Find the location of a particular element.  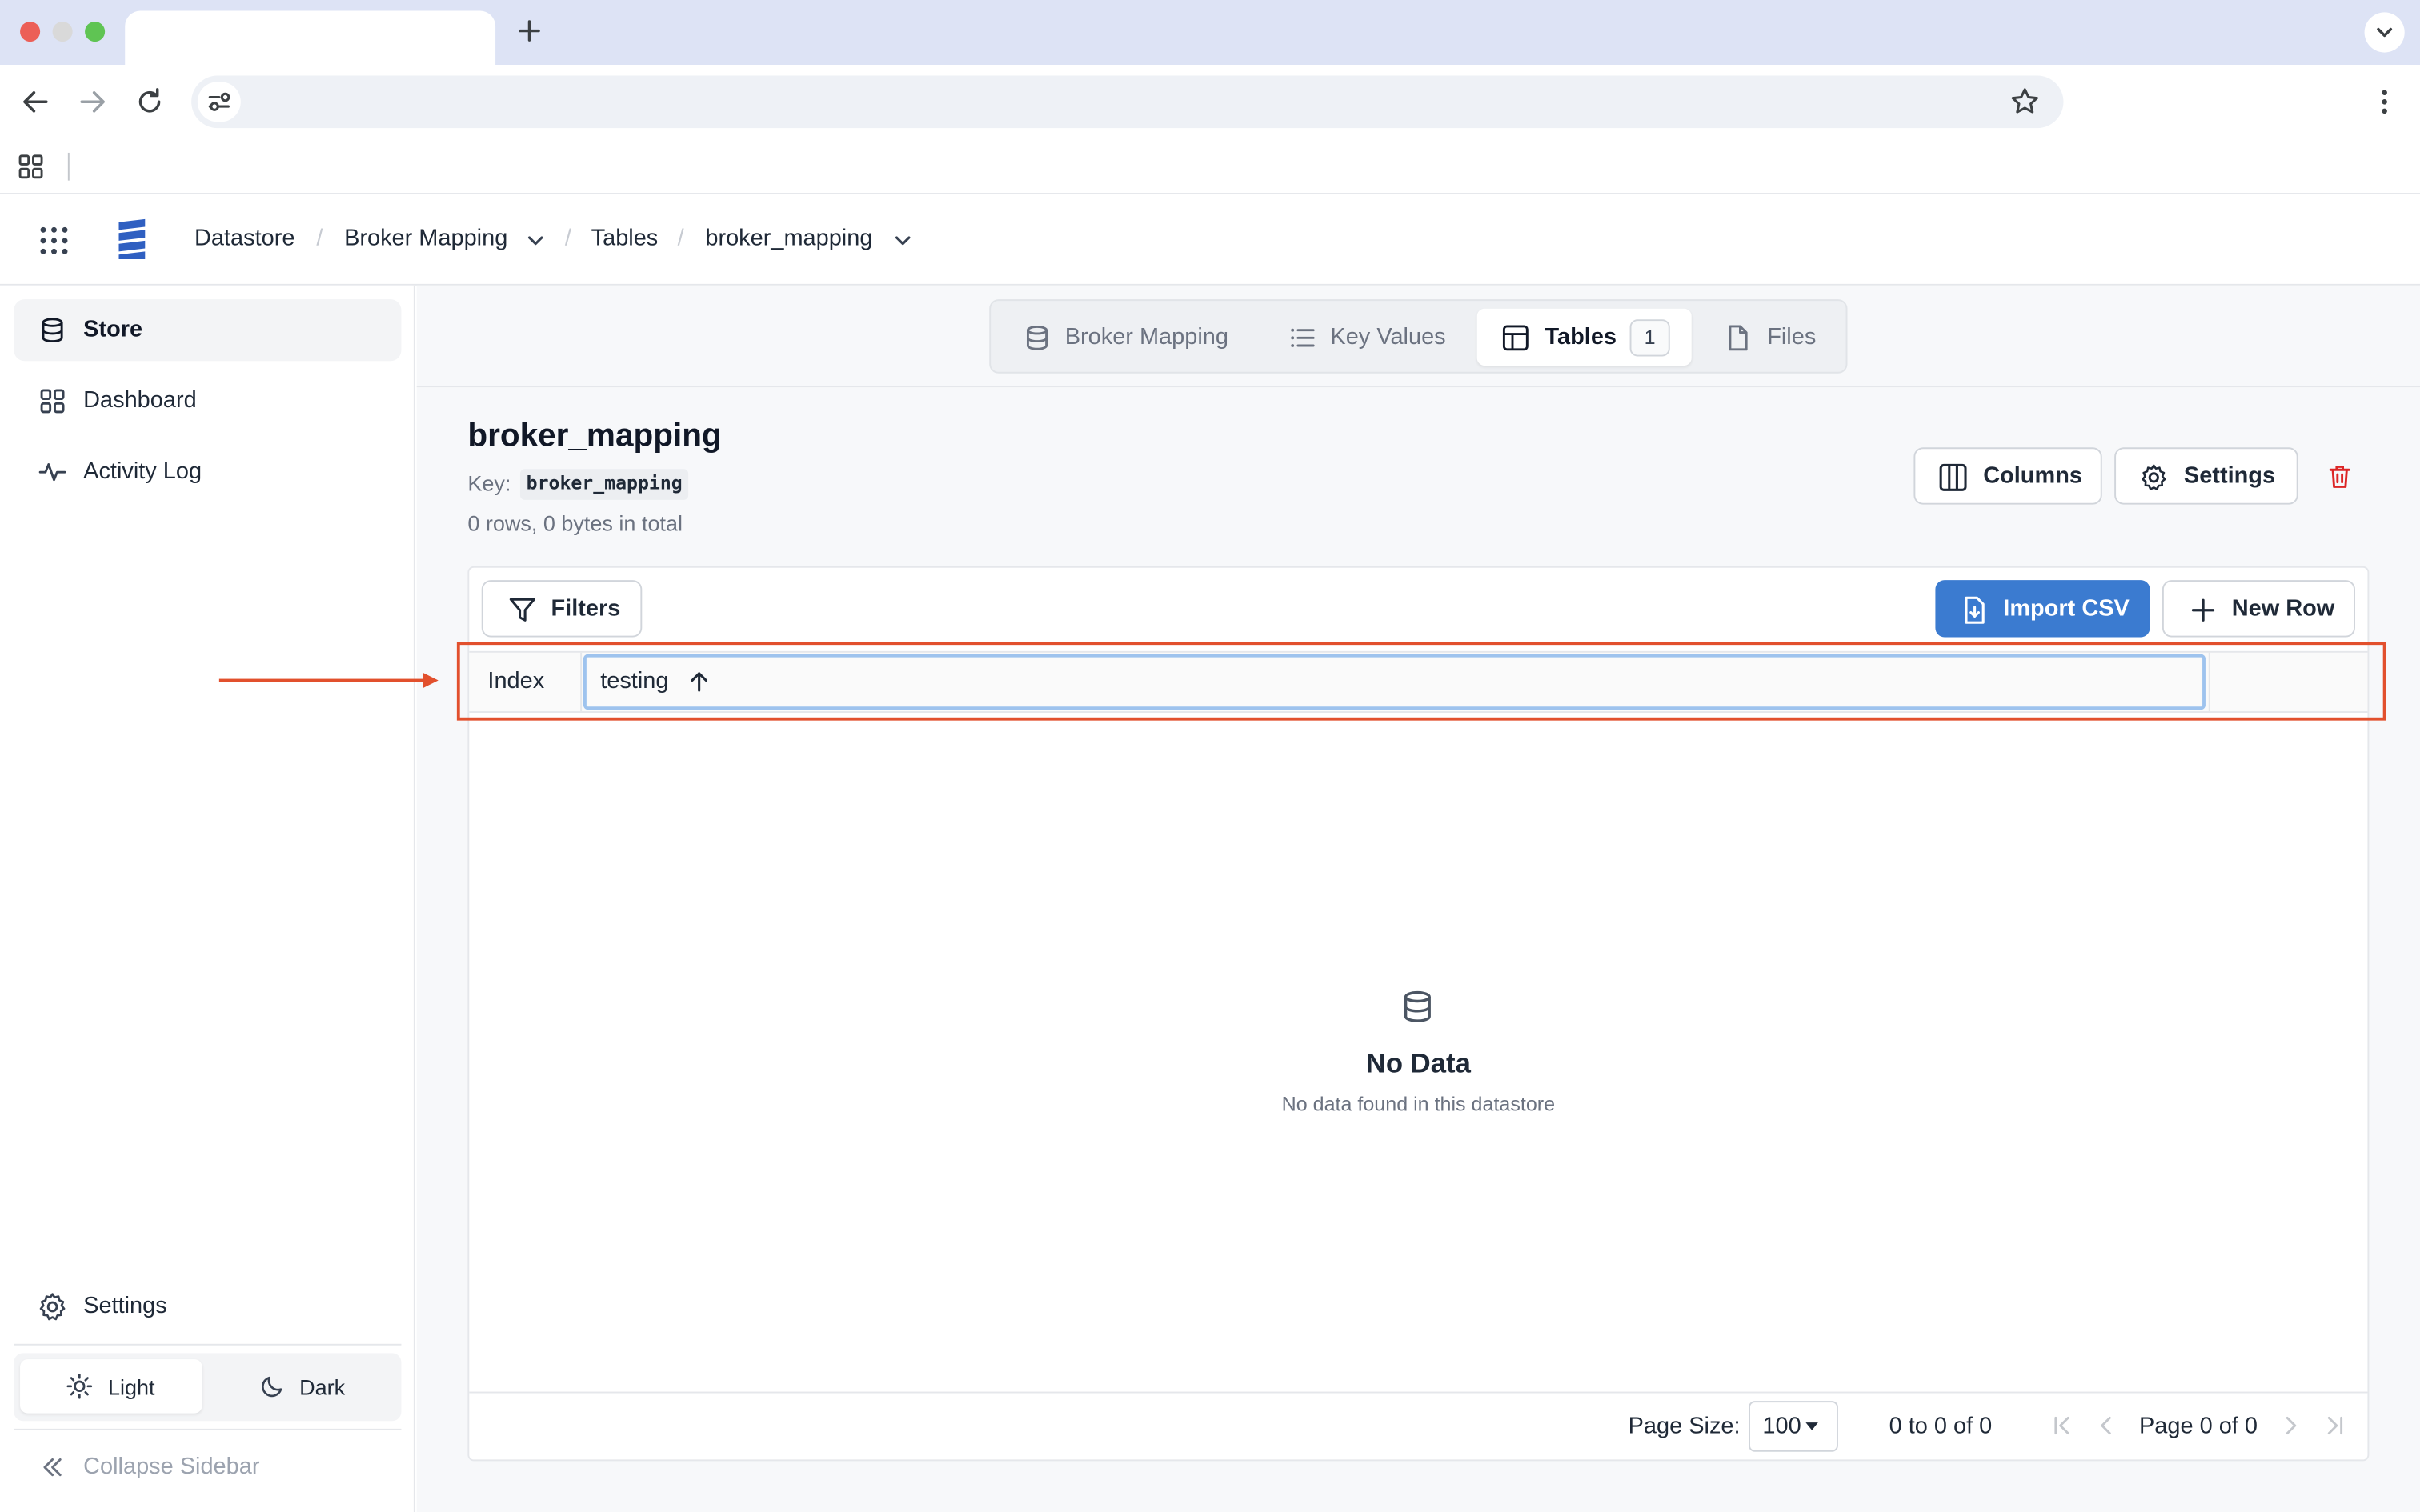

columns-button: Columns is located at coordinates (2007, 476).